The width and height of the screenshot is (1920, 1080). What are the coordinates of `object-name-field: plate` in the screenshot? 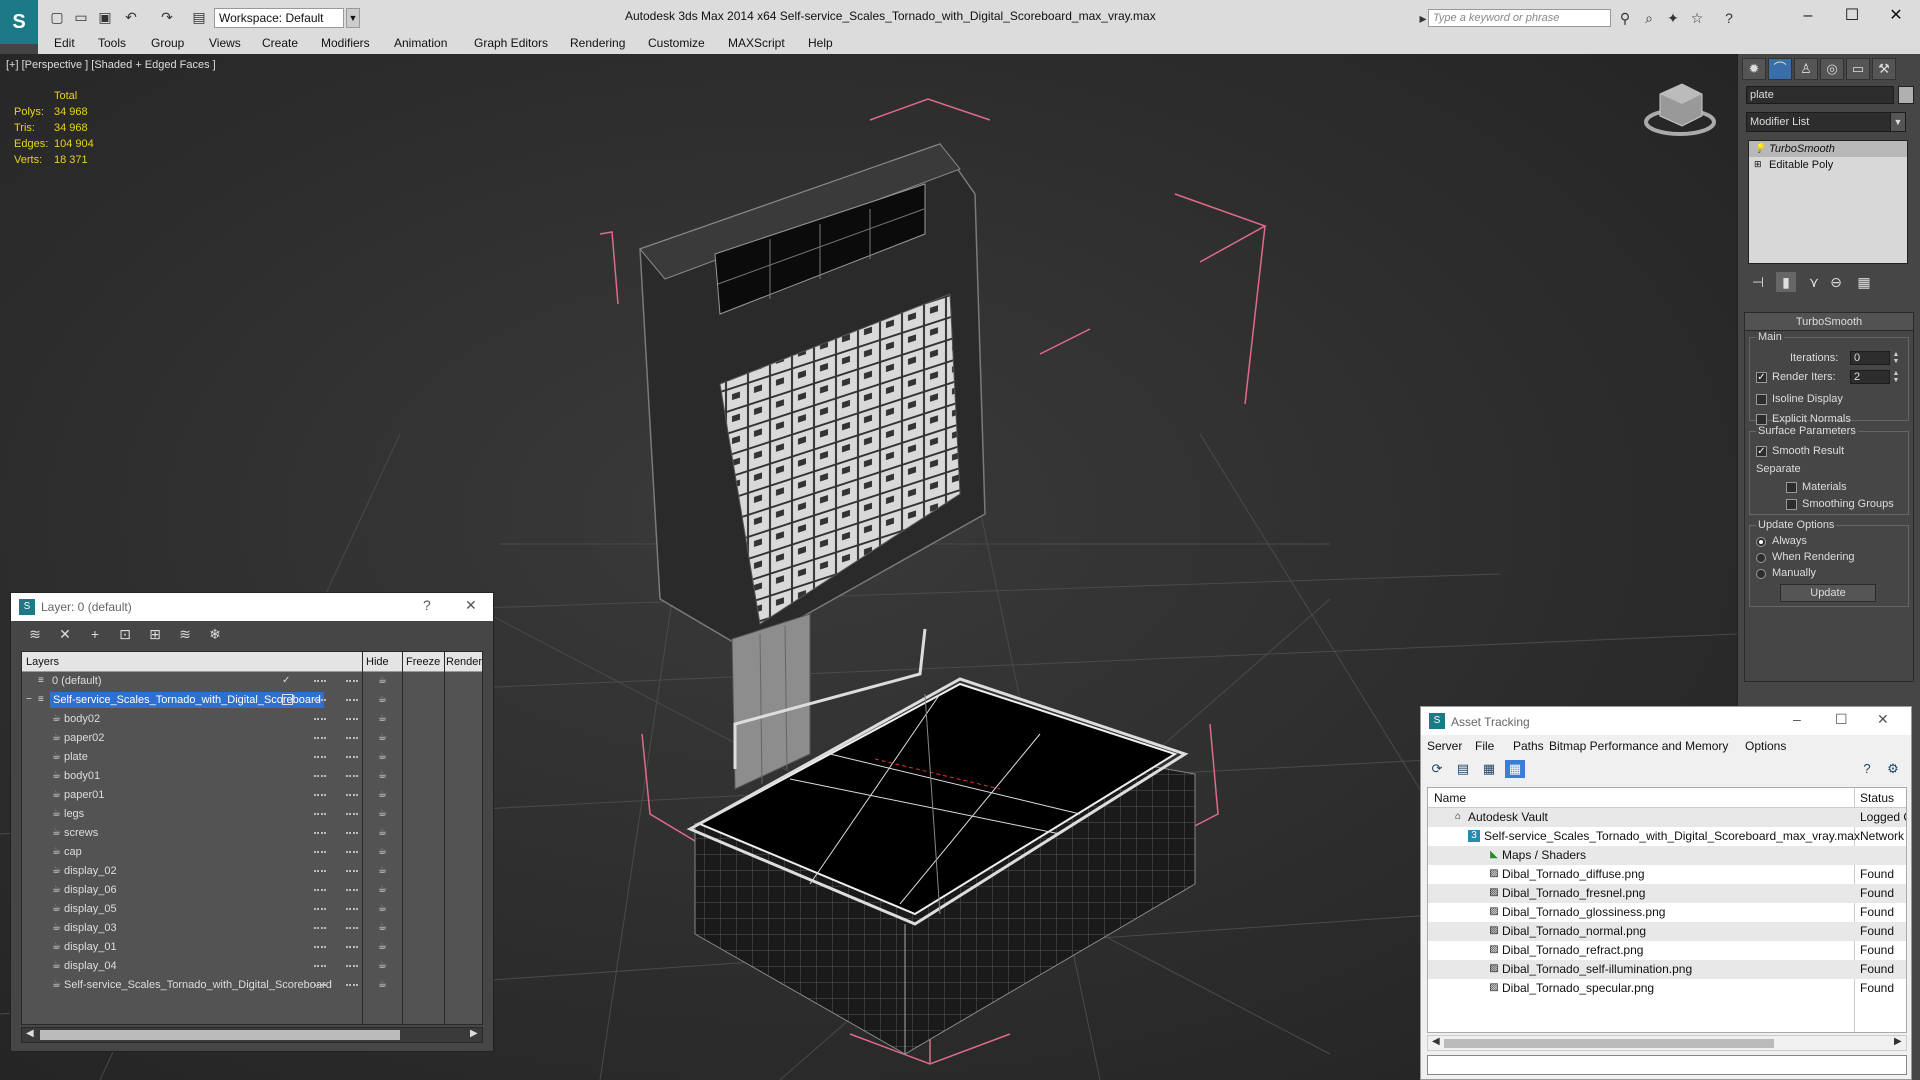 It's located at (1820, 95).